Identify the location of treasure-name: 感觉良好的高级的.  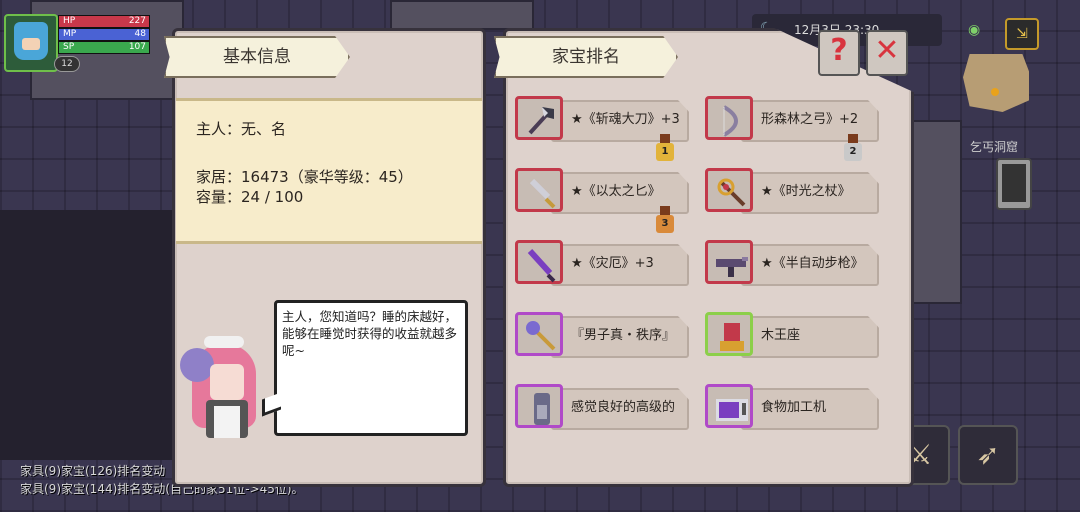
(623, 407).